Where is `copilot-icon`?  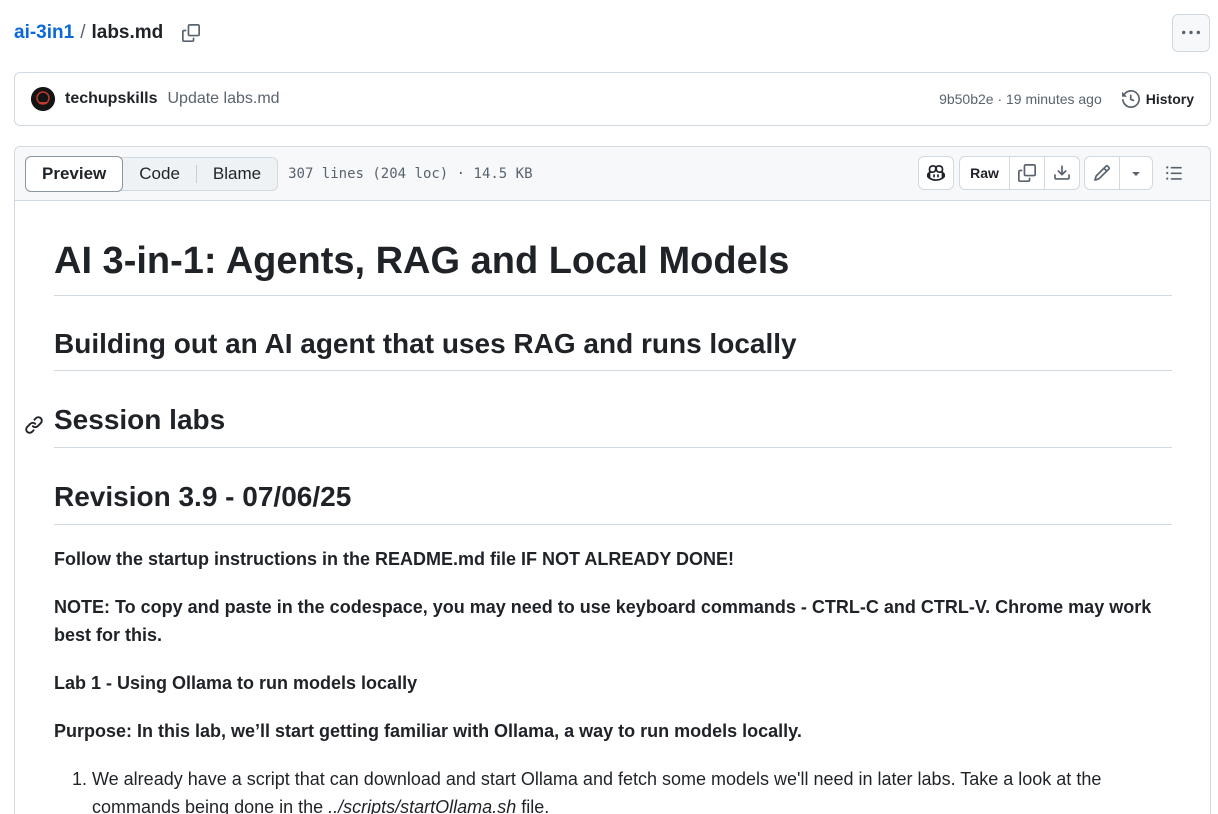
copilot-icon is located at coordinates (936, 173).